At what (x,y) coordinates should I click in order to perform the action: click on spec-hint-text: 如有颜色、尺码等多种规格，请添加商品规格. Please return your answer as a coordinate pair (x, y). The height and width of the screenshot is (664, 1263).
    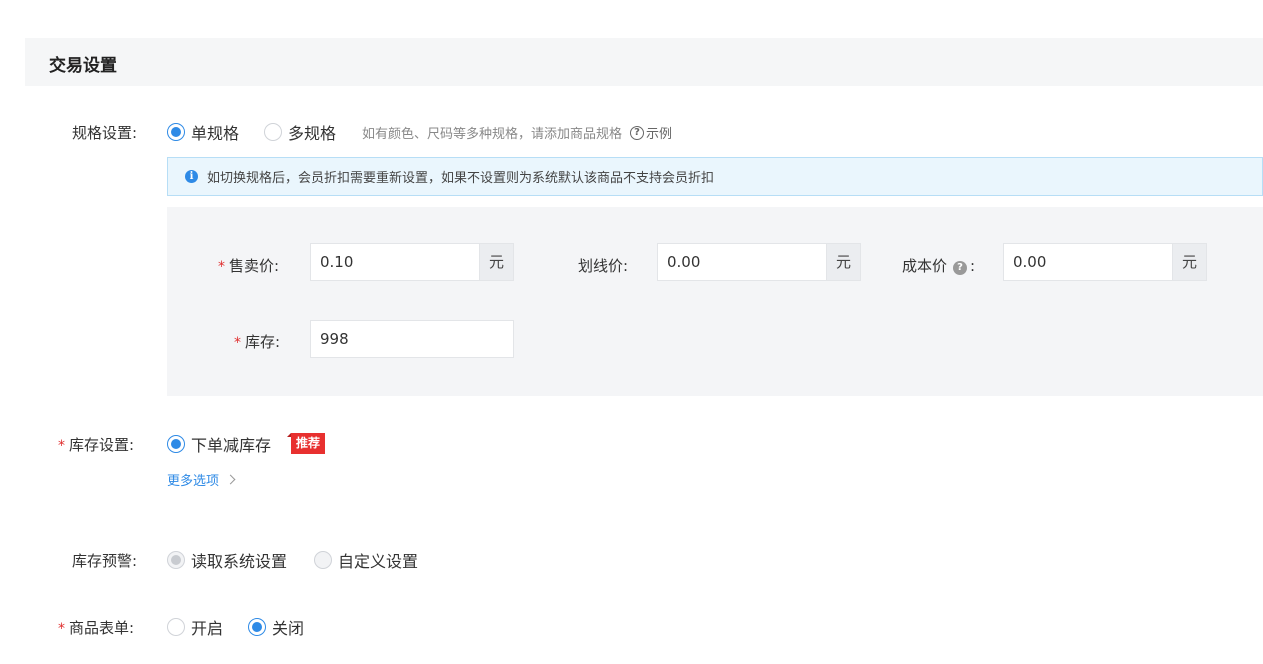
    Looking at the image, I should click on (492, 134).